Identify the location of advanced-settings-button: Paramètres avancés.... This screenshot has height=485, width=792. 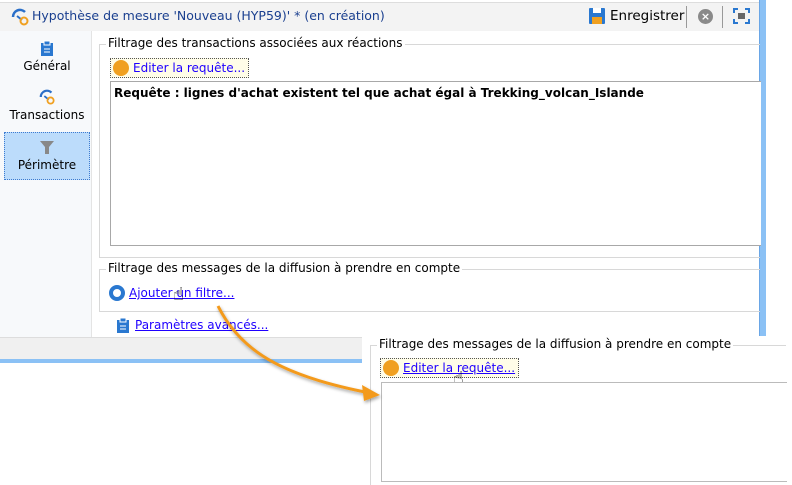
(192, 325).